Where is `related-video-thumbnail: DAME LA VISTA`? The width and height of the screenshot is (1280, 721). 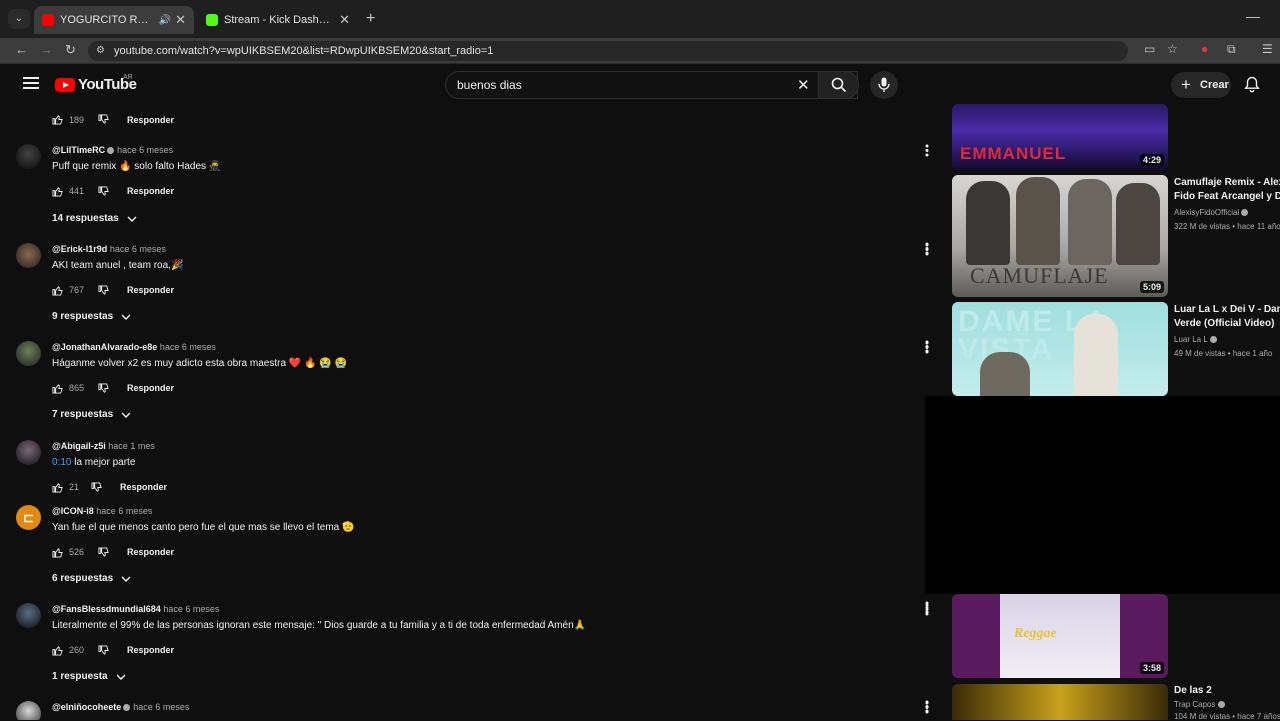 related-video-thumbnail: DAME LA VISTA is located at coordinates (1060, 349).